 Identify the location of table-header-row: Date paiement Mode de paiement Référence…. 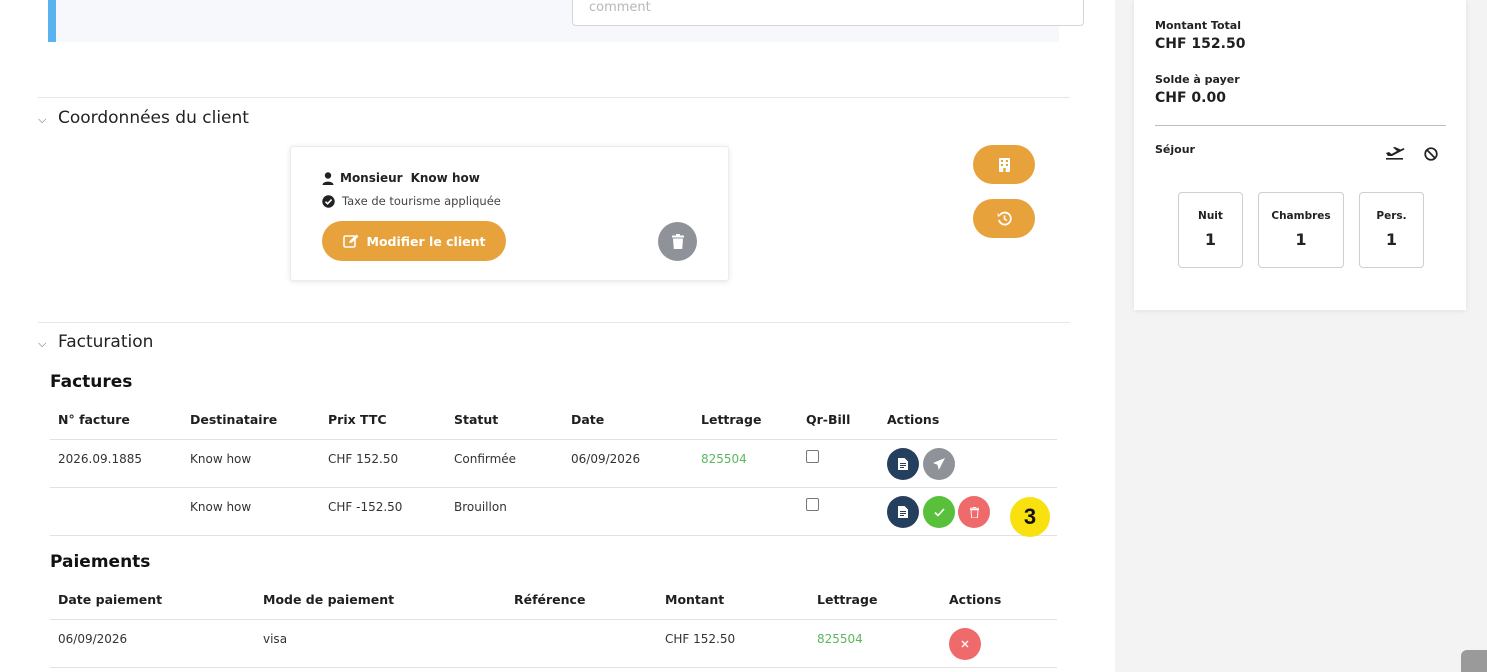
(553, 600).